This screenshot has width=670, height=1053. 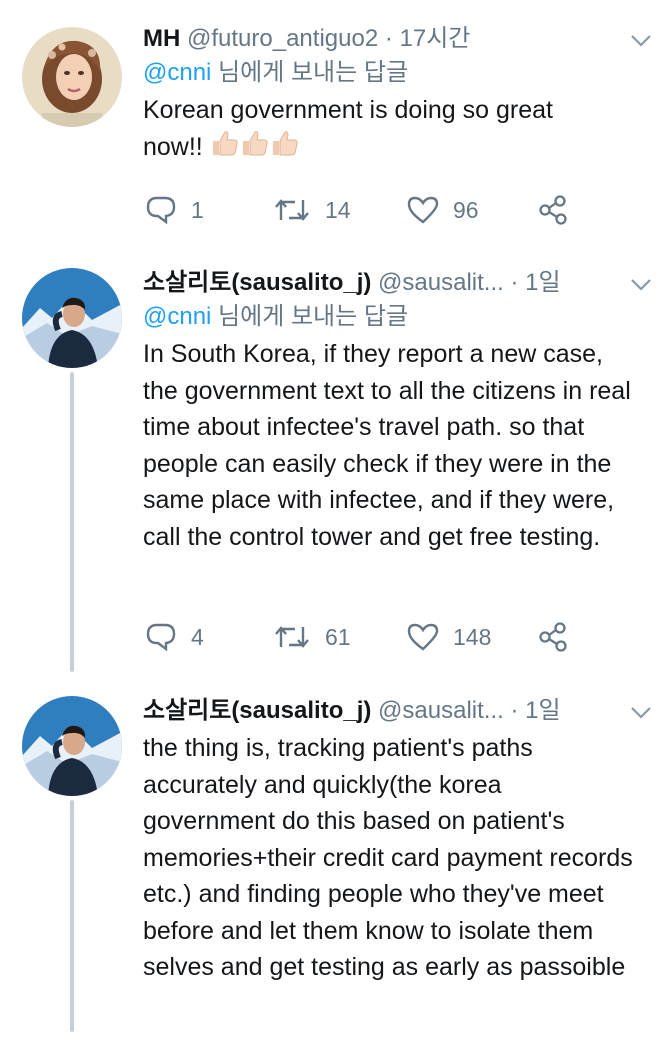 What do you see at coordinates (338, 636) in the screenshot?
I see `retweet-count: 61` at bounding box center [338, 636].